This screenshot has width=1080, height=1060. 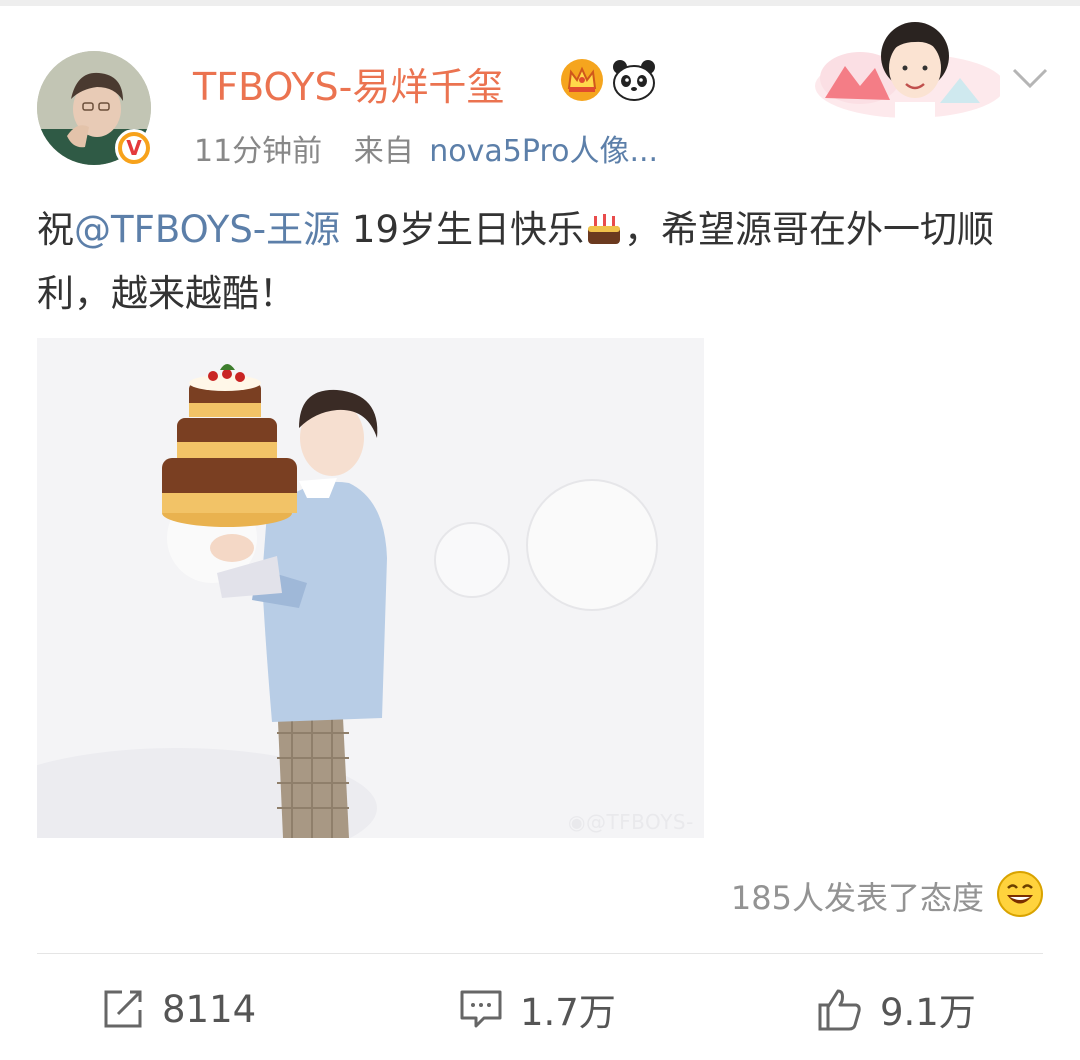 I want to click on repost-icon, so click(x=123, y=1009).